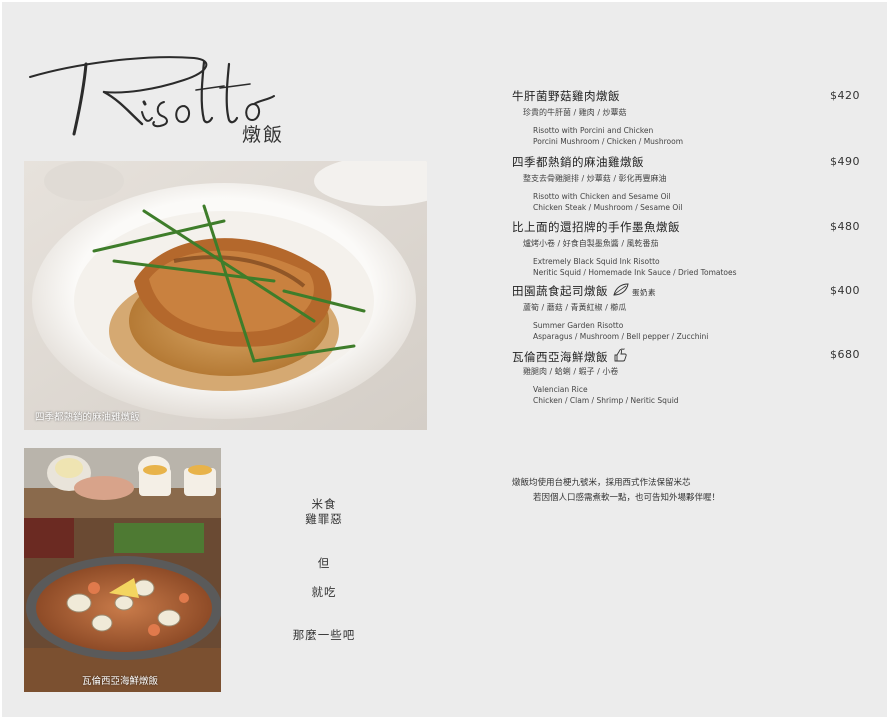  I want to click on slogan-line-5: 那麼一些吧, so click(324, 635).